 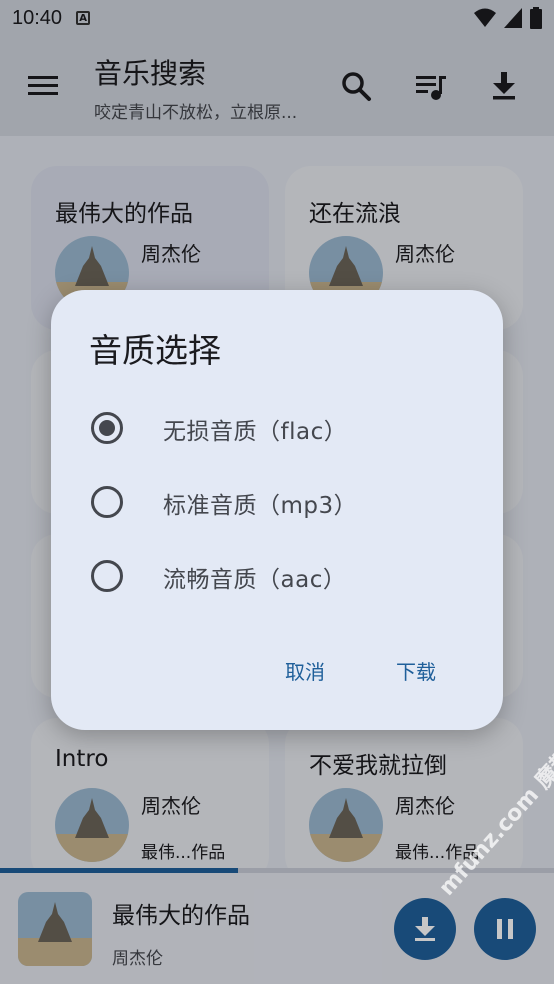 I want to click on option-label: 标准音质（mp3）, so click(x=260, y=506).